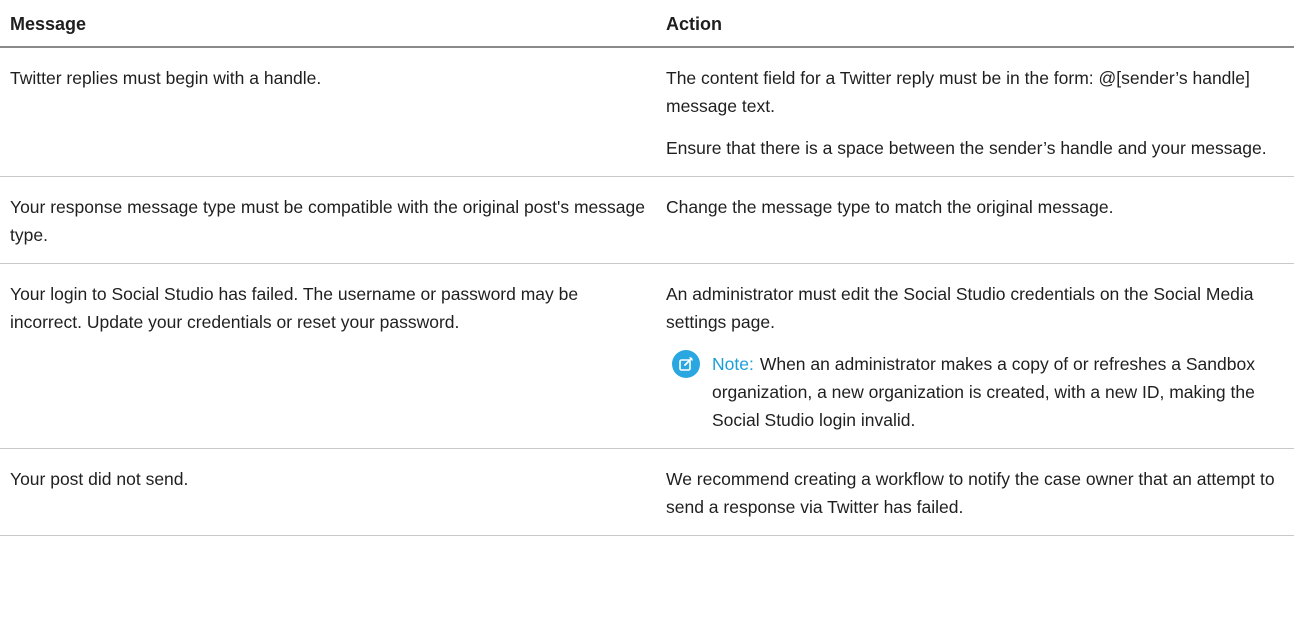 The image size is (1294, 628). What do you see at coordinates (99, 479) in the screenshot?
I see `message-text: Your post did not send.` at bounding box center [99, 479].